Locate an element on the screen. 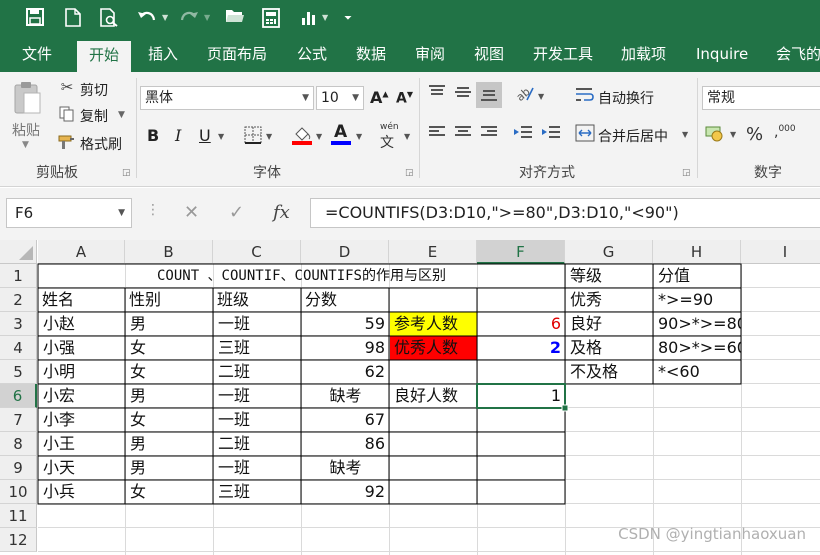 The image size is (820, 555). record-name: 小天 is located at coordinates (82, 468).